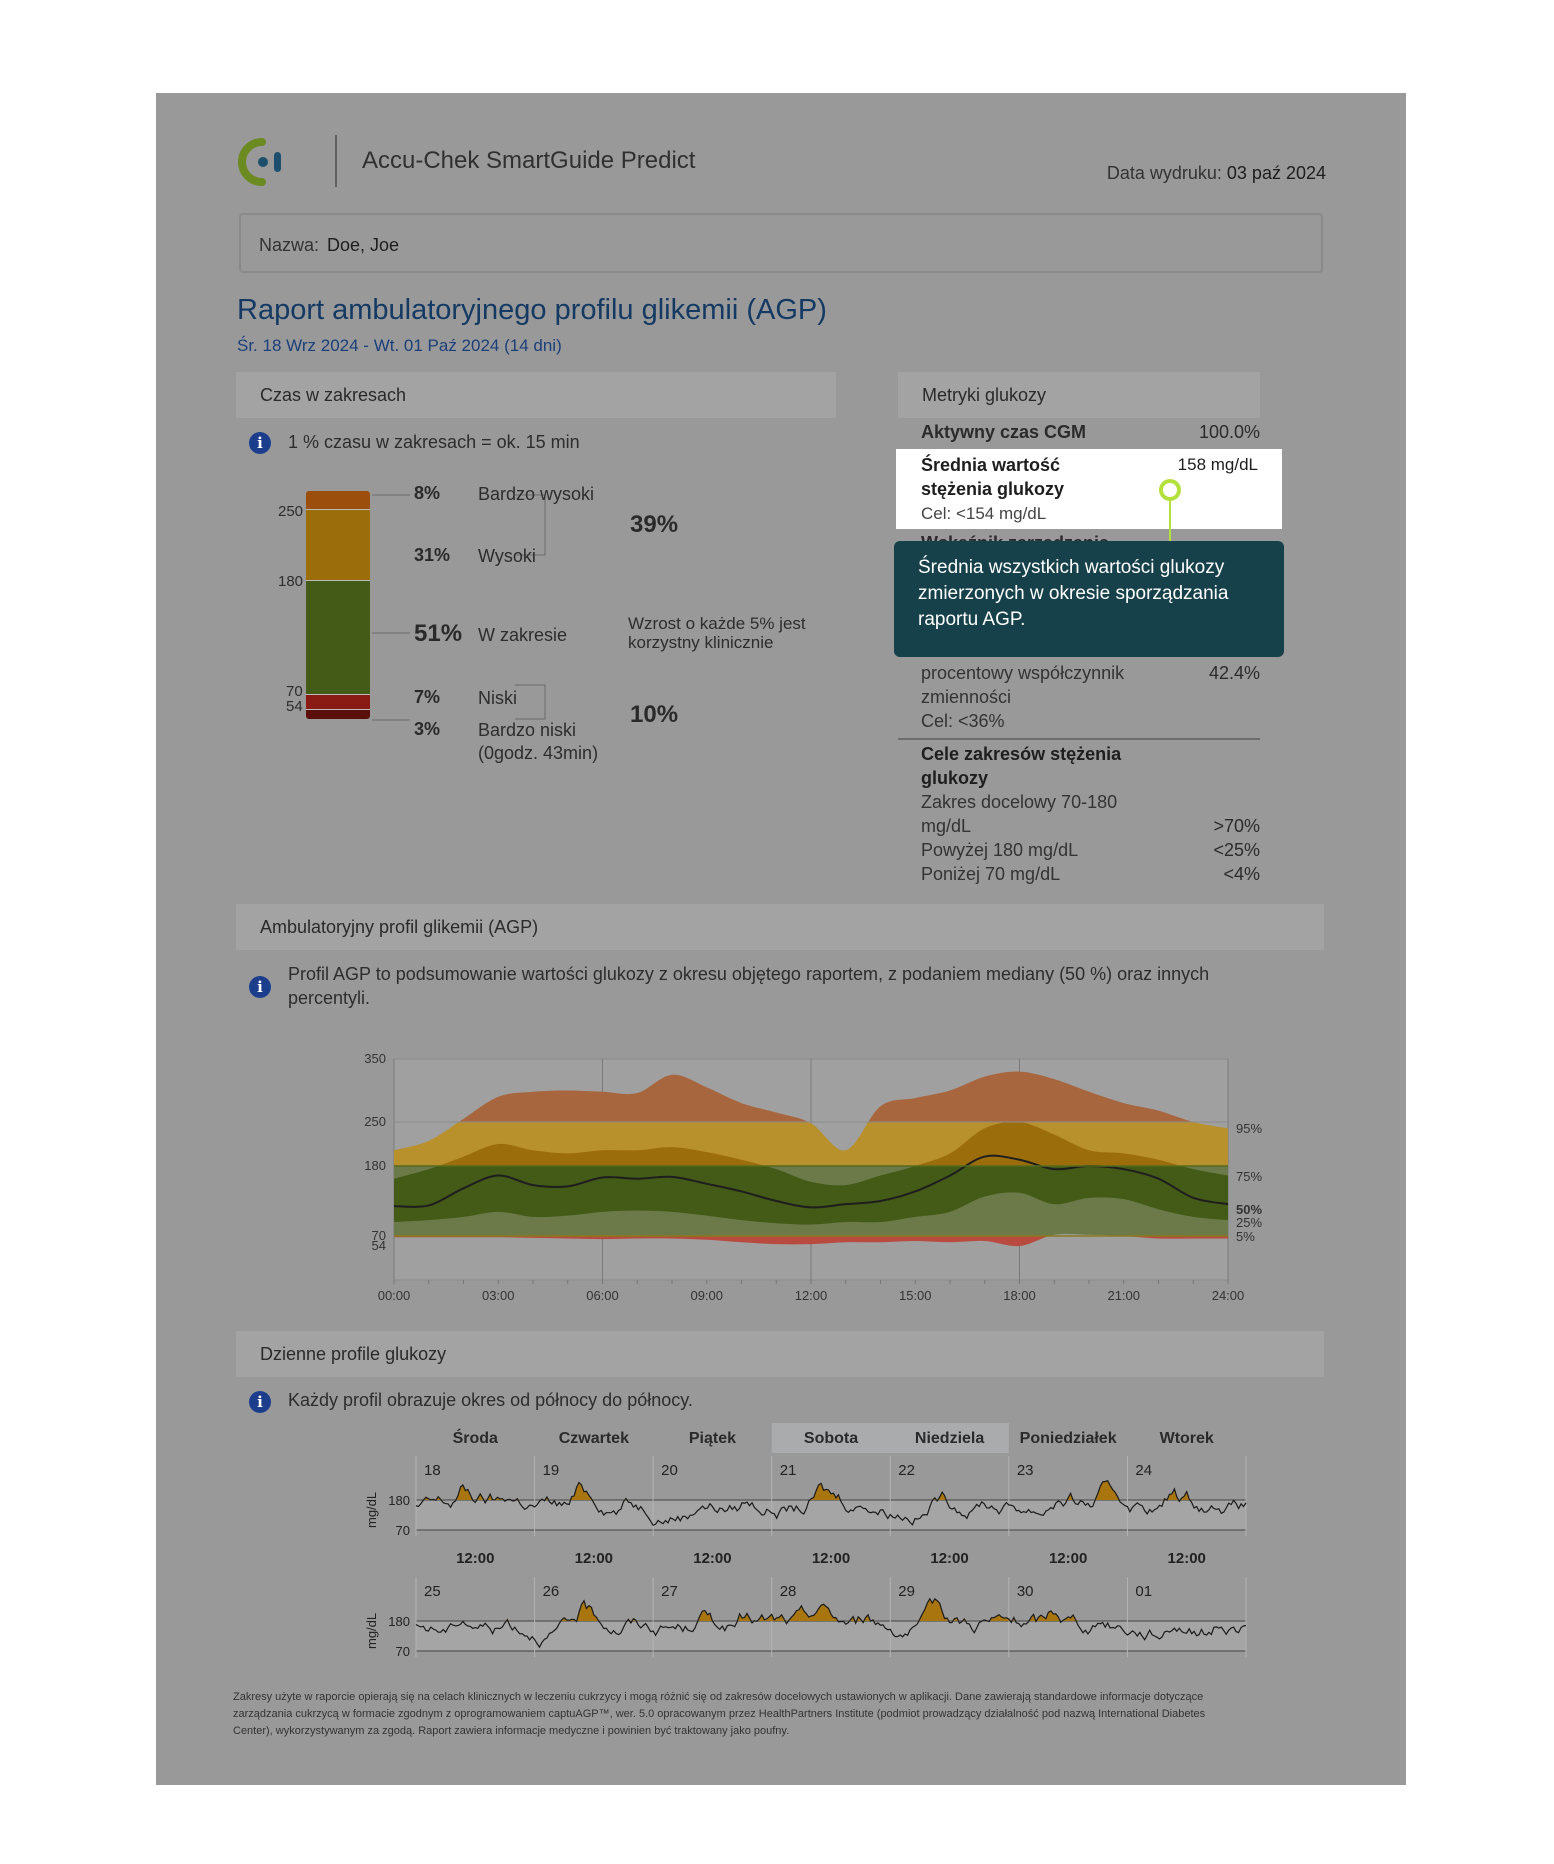 The image size is (1554, 1864). What do you see at coordinates (294, 706) in the screenshot?
I see `tir-axis-54: 54` at bounding box center [294, 706].